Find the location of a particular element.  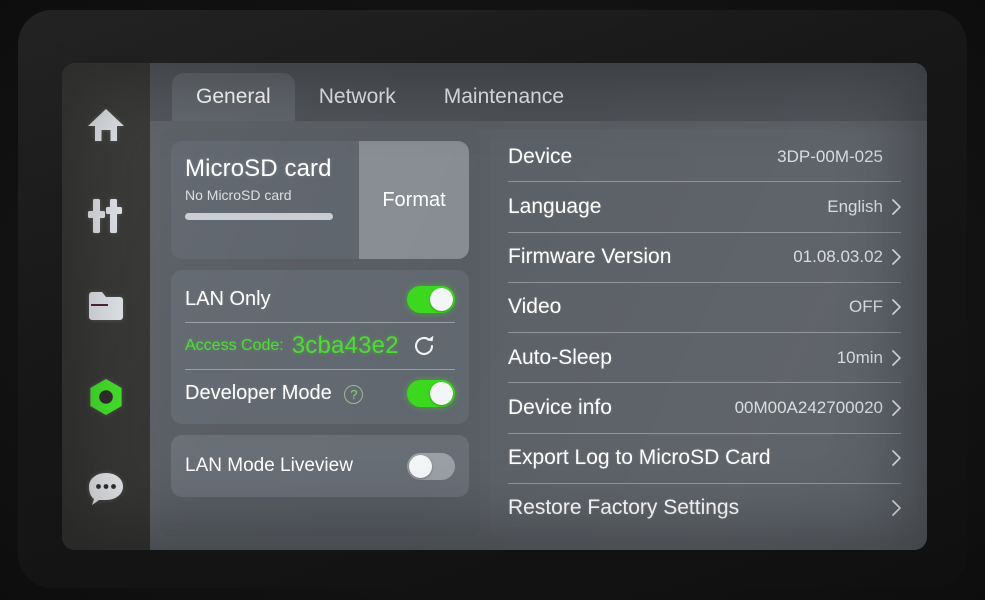

access-code-row: Access Code: 3cba43e2 is located at coordinates (320, 346).